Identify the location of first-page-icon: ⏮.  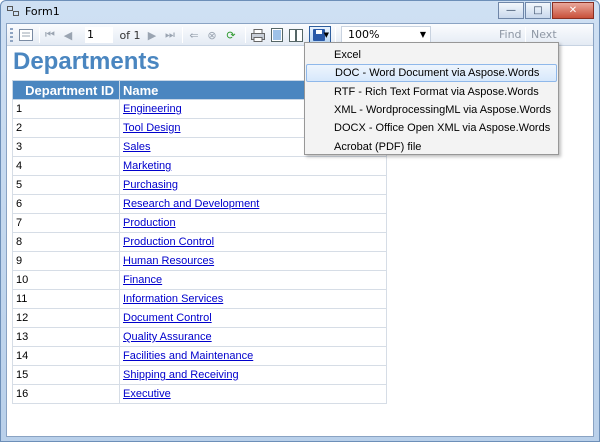
(50, 35).